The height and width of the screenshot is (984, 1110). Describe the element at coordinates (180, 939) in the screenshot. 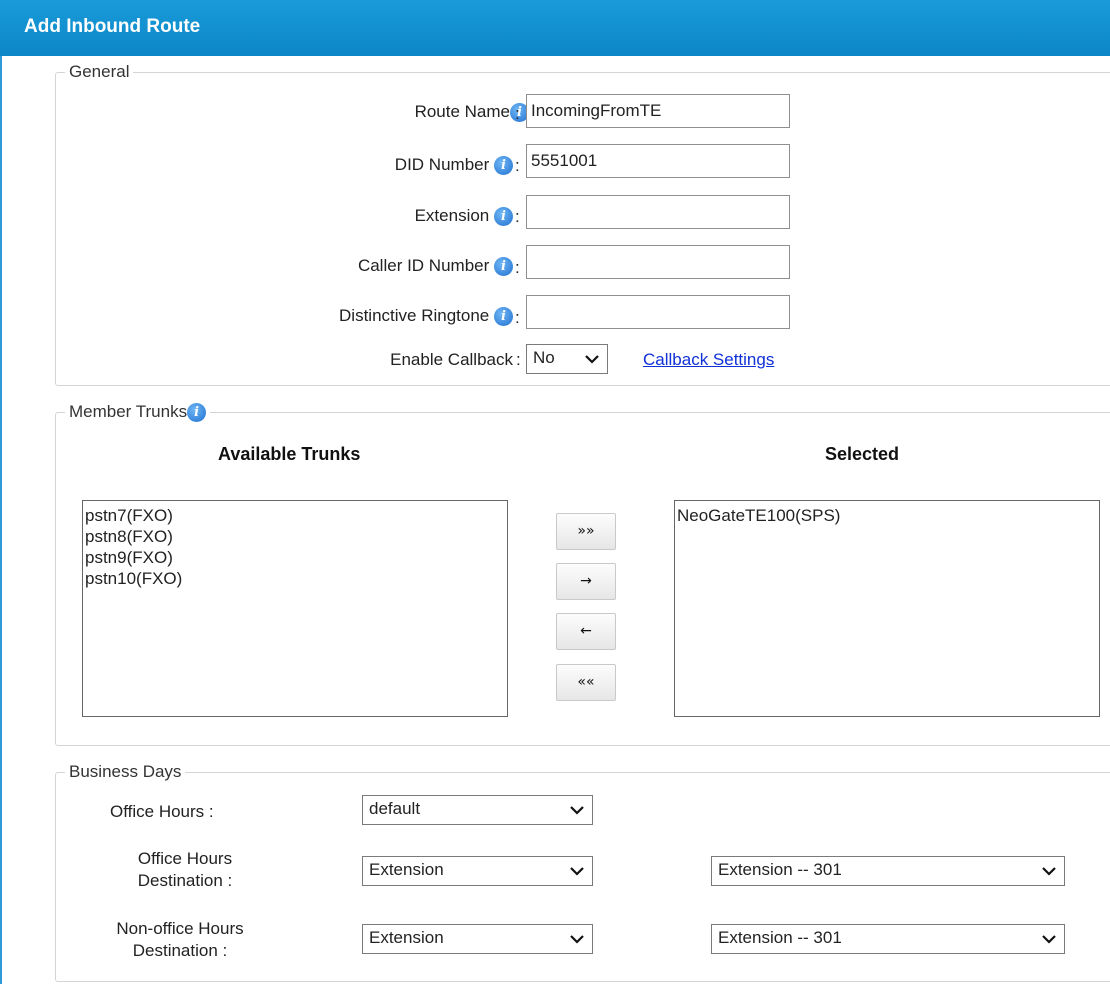

I see `non-office-hours-destination-label: Non-office Hours Destination :` at that location.